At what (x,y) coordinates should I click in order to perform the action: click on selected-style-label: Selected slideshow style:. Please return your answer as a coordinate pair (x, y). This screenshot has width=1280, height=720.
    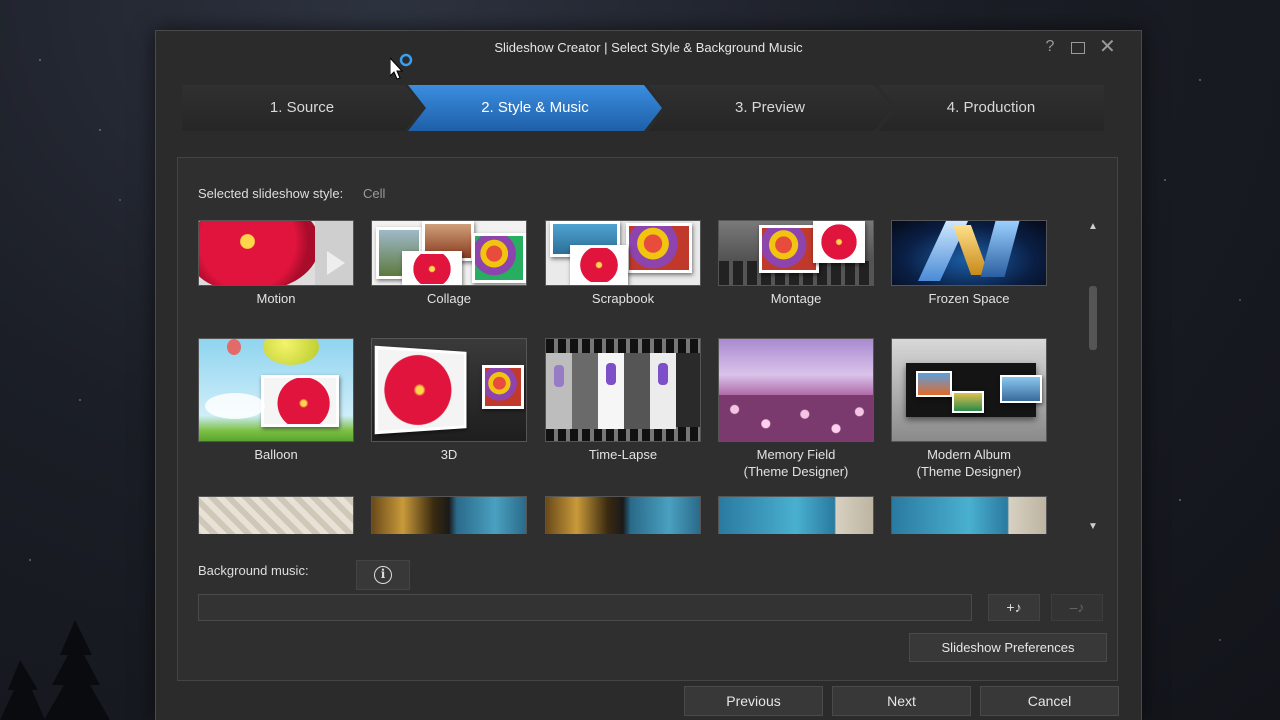
    Looking at the image, I should click on (271, 193).